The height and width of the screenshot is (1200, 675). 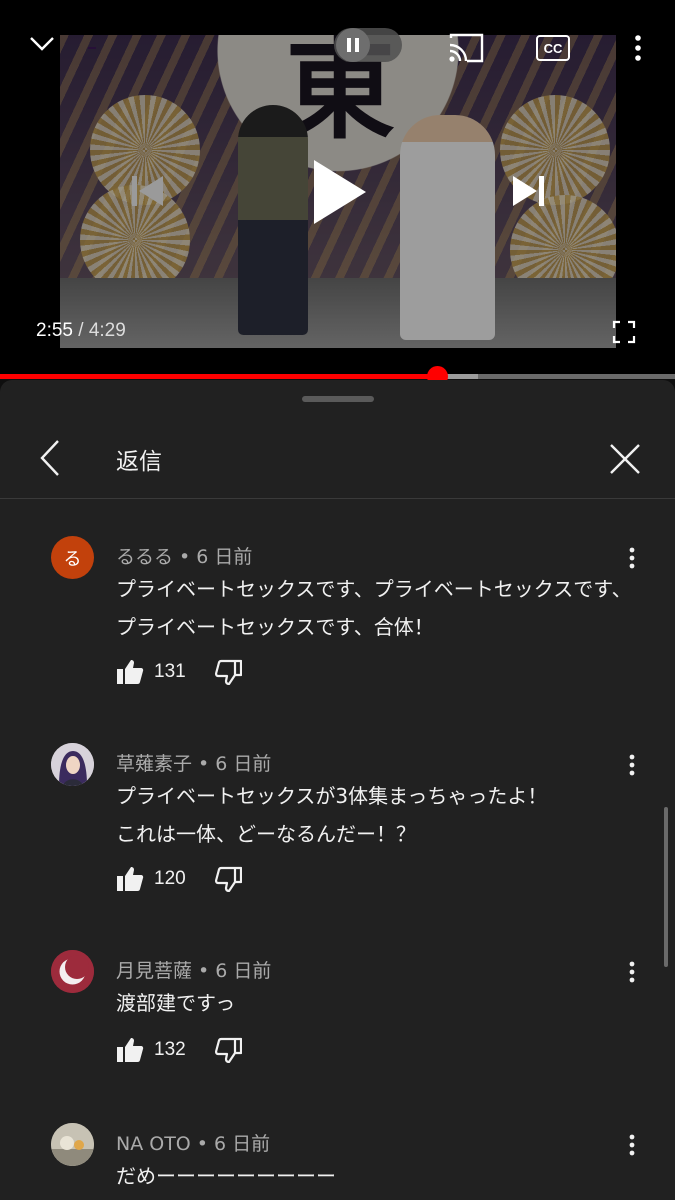 I want to click on previous-button, so click(x=147, y=191).